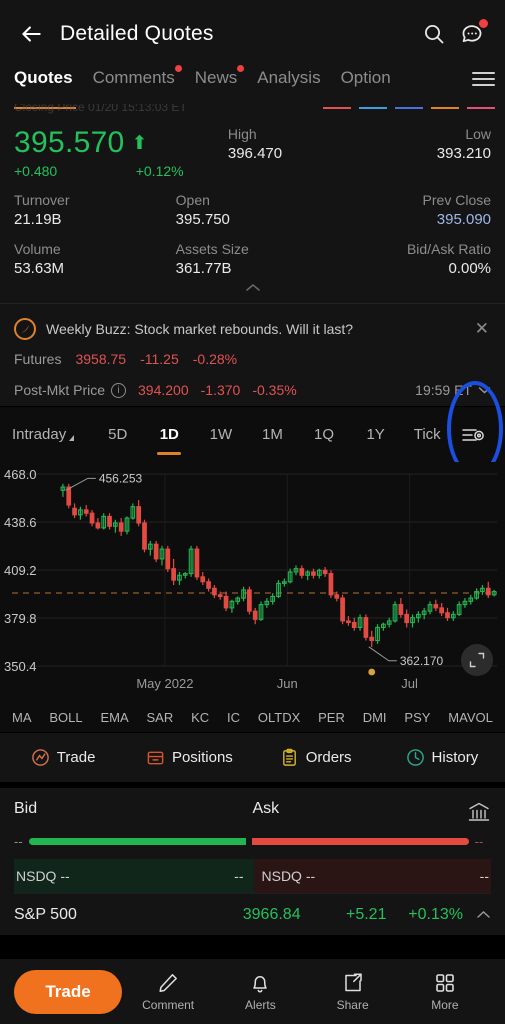 This screenshot has width=505, height=1024. What do you see at coordinates (417, 717) in the screenshot?
I see `indicator-psy: PSY` at bounding box center [417, 717].